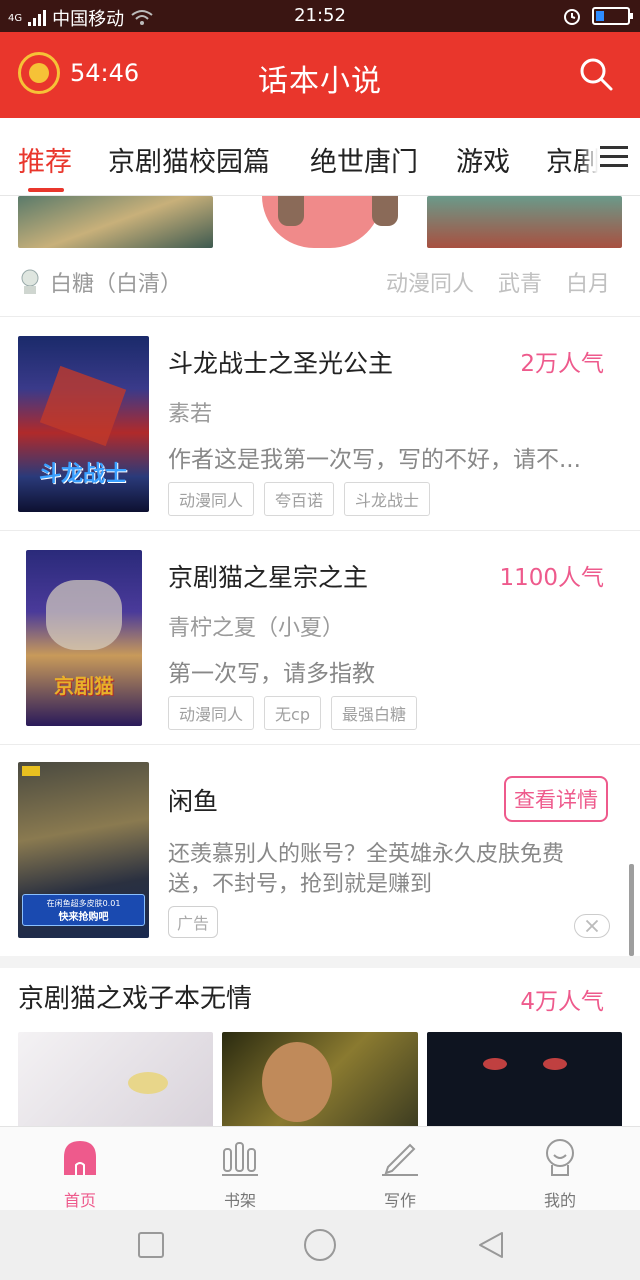 The width and height of the screenshot is (640, 1280). What do you see at coordinates (320, 81) in the screenshot?
I see `app-title: 话本小说` at bounding box center [320, 81].